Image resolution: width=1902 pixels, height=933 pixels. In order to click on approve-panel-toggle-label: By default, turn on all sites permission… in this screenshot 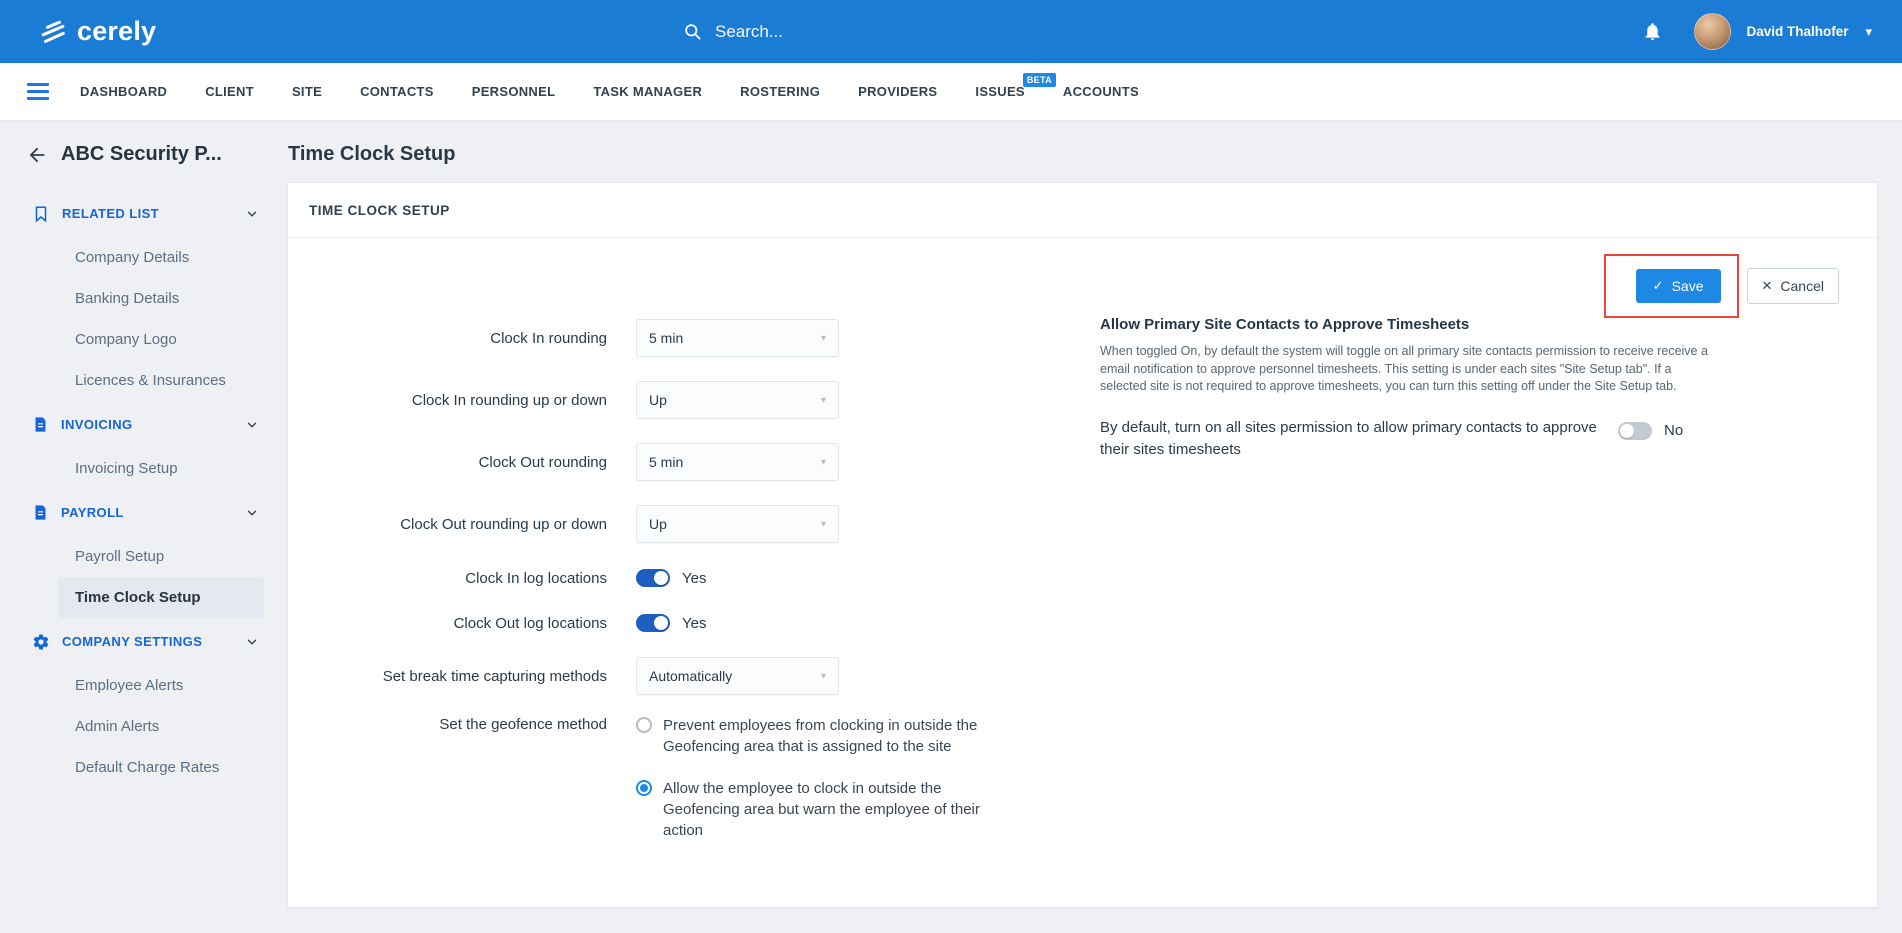, I will do `click(1348, 438)`.